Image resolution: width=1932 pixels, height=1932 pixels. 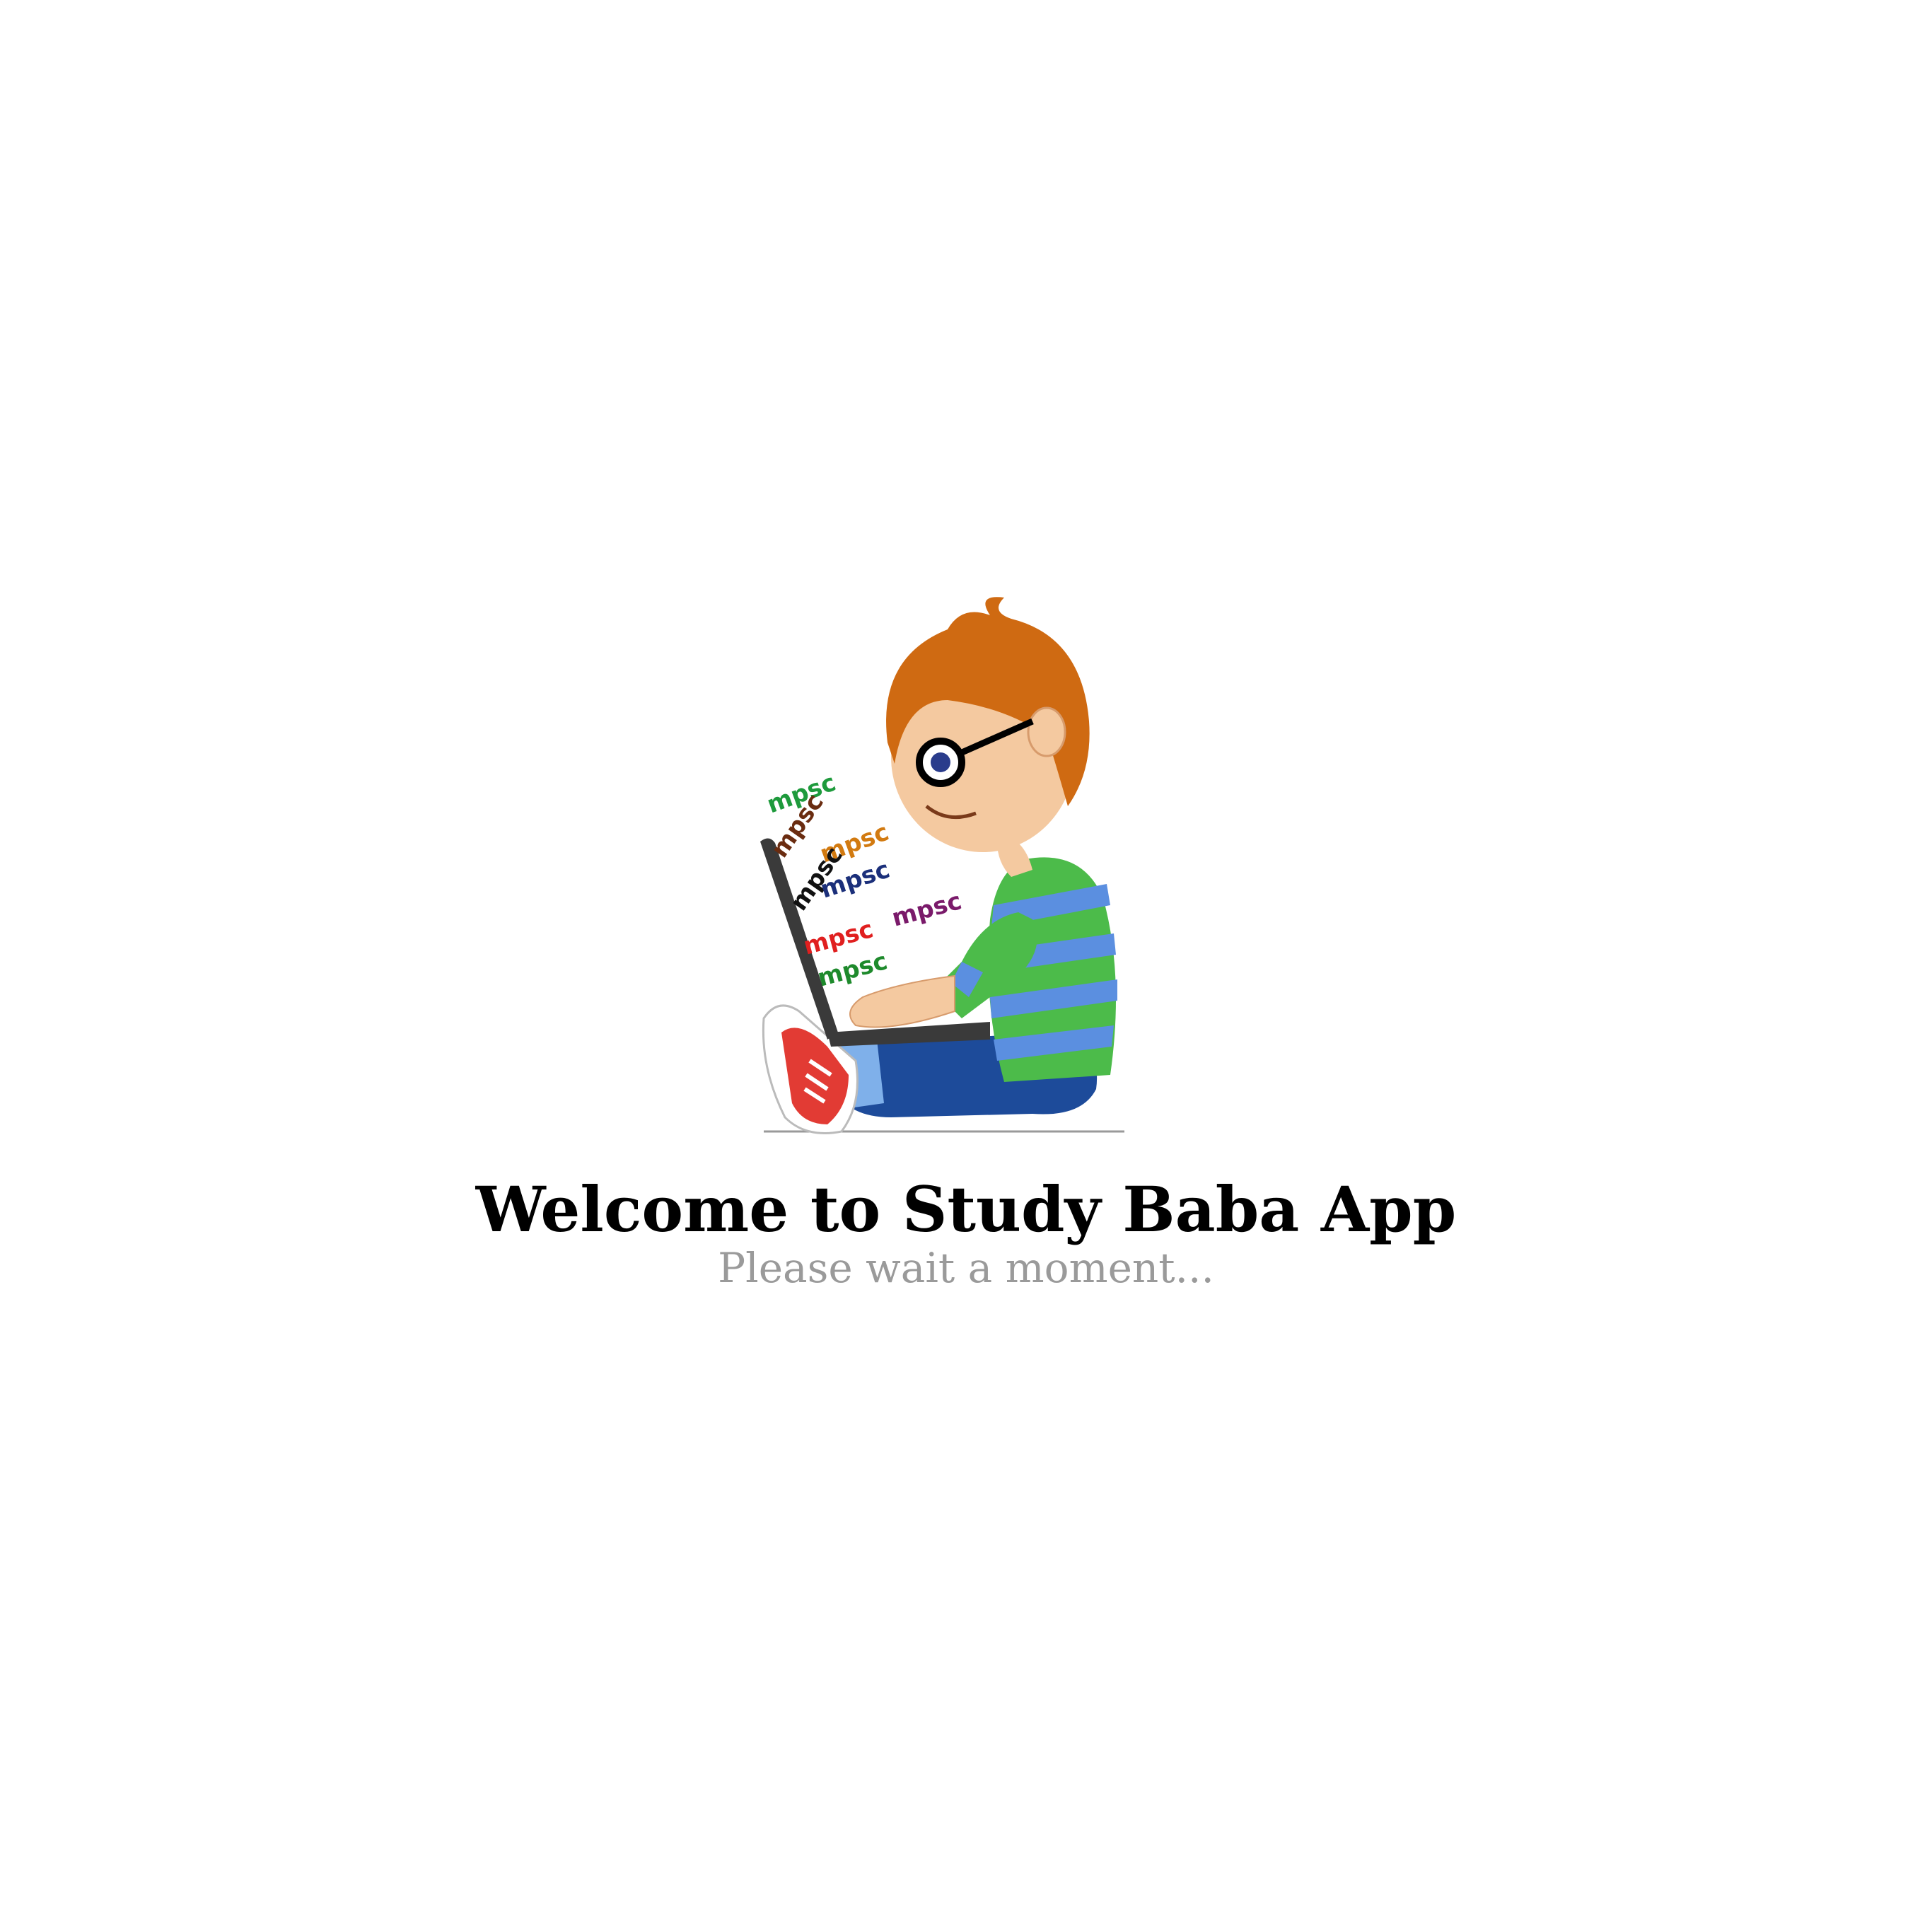 I want to click on laptop-word: mpsc, so click(x=927, y=910).